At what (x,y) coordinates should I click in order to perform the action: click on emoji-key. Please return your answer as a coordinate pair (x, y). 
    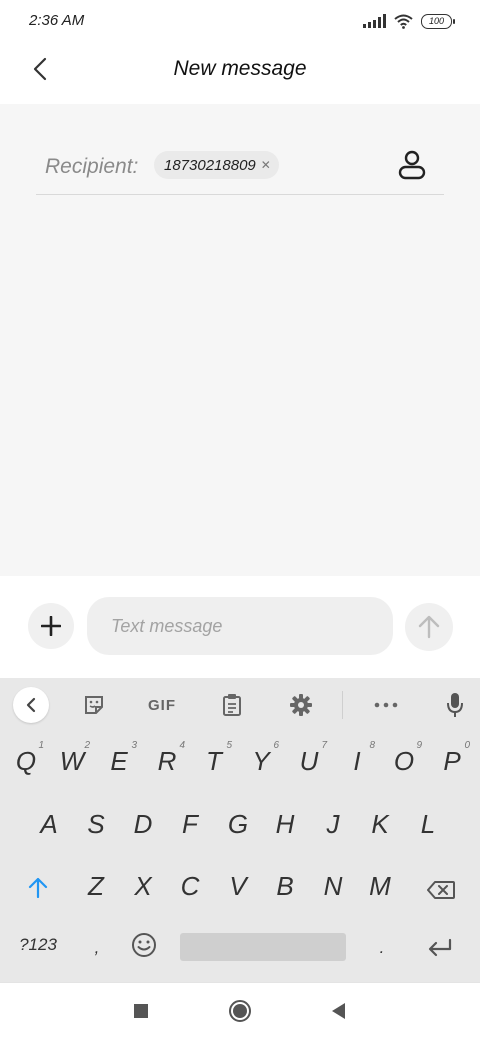
    Looking at the image, I should click on (144, 948).